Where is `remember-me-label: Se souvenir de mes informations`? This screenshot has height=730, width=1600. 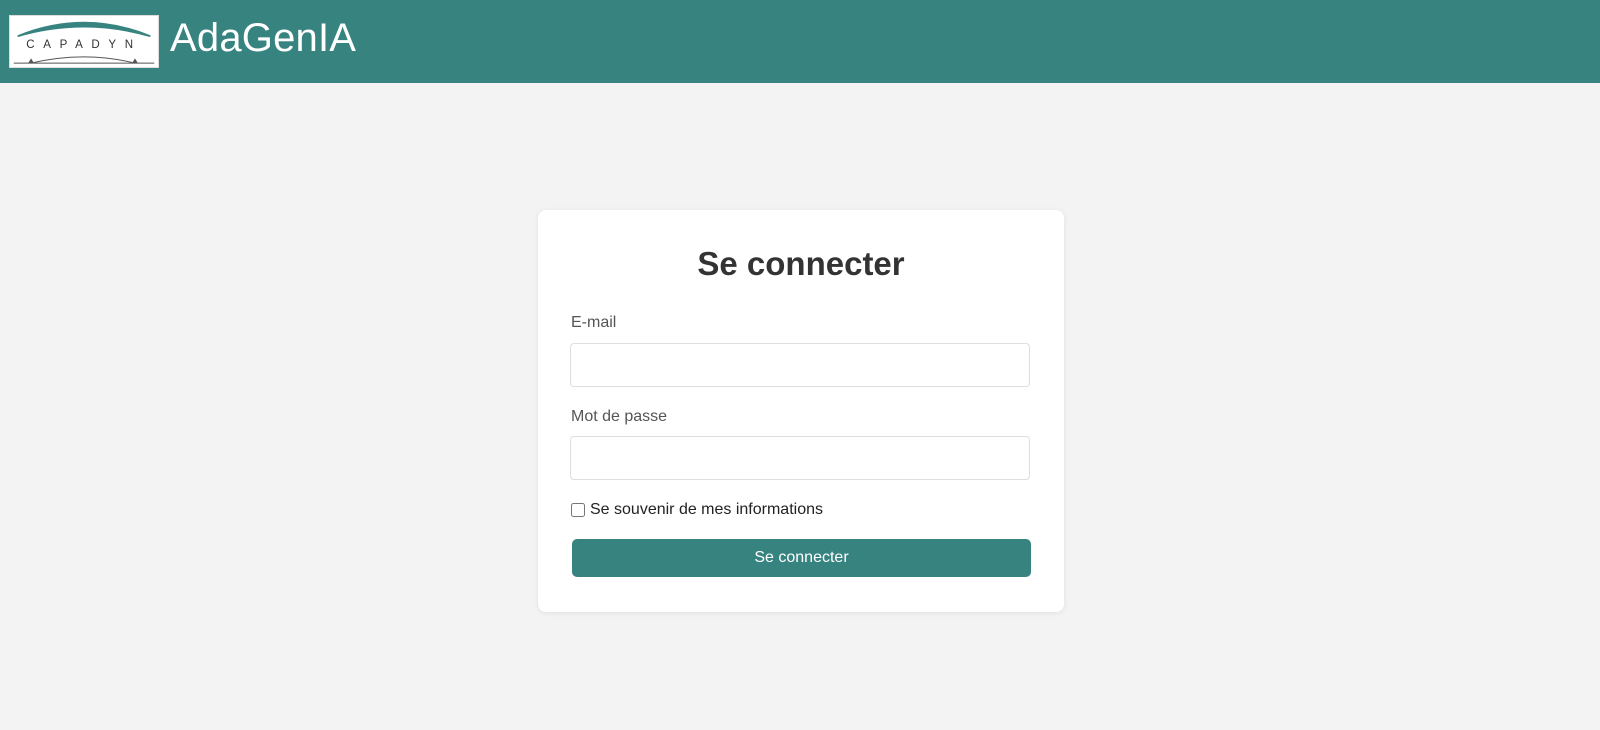 remember-me-label: Se souvenir de mes informations is located at coordinates (706, 509).